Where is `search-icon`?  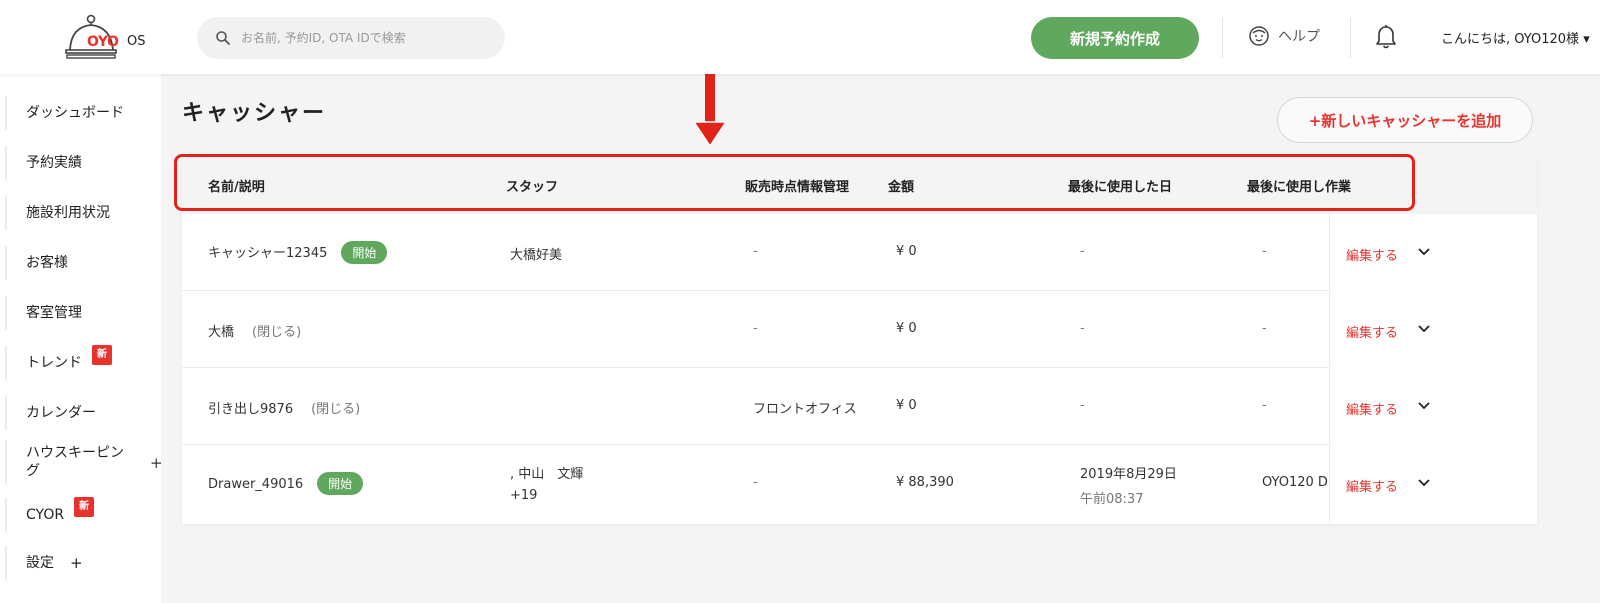 search-icon is located at coordinates (223, 38).